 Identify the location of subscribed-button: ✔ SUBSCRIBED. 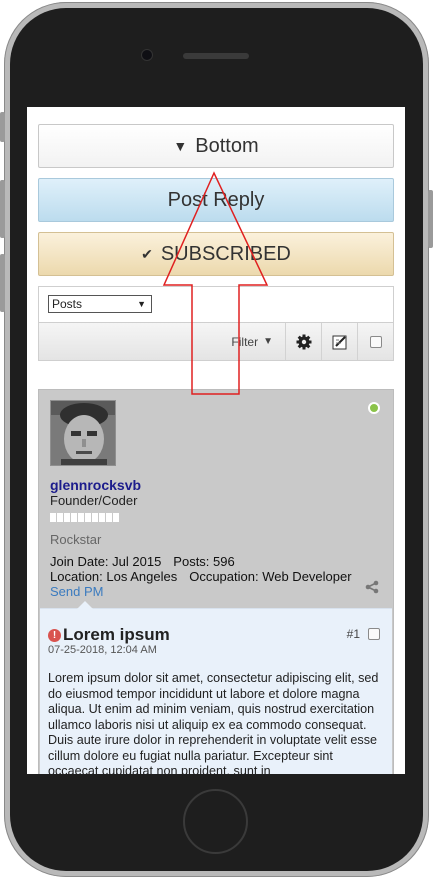
(216, 254).